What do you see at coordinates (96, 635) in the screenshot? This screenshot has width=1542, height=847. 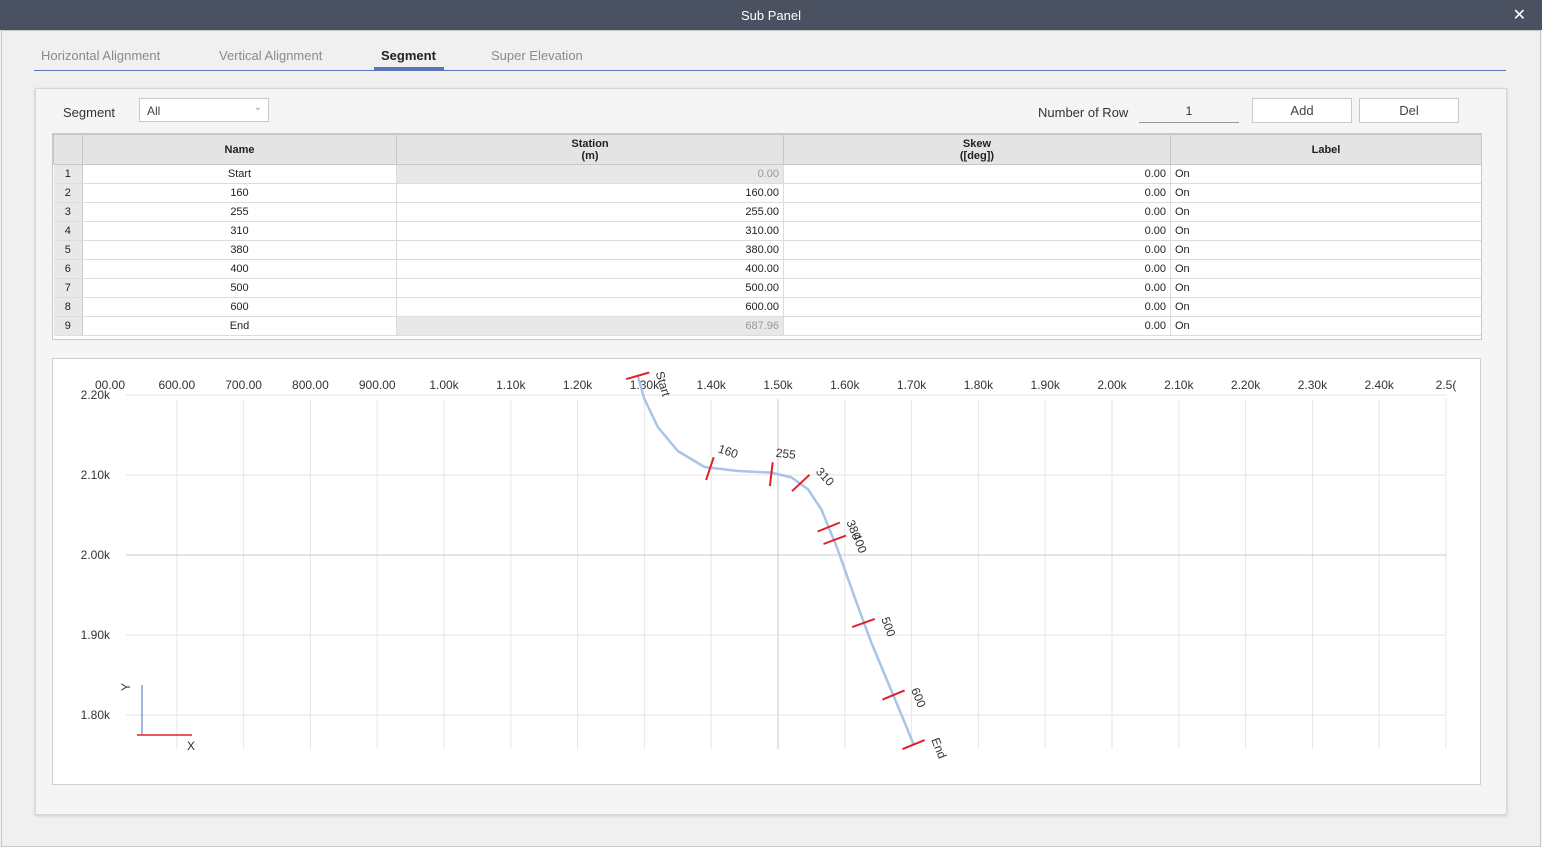 I see `y-tick-label: 1.90k` at bounding box center [96, 635].